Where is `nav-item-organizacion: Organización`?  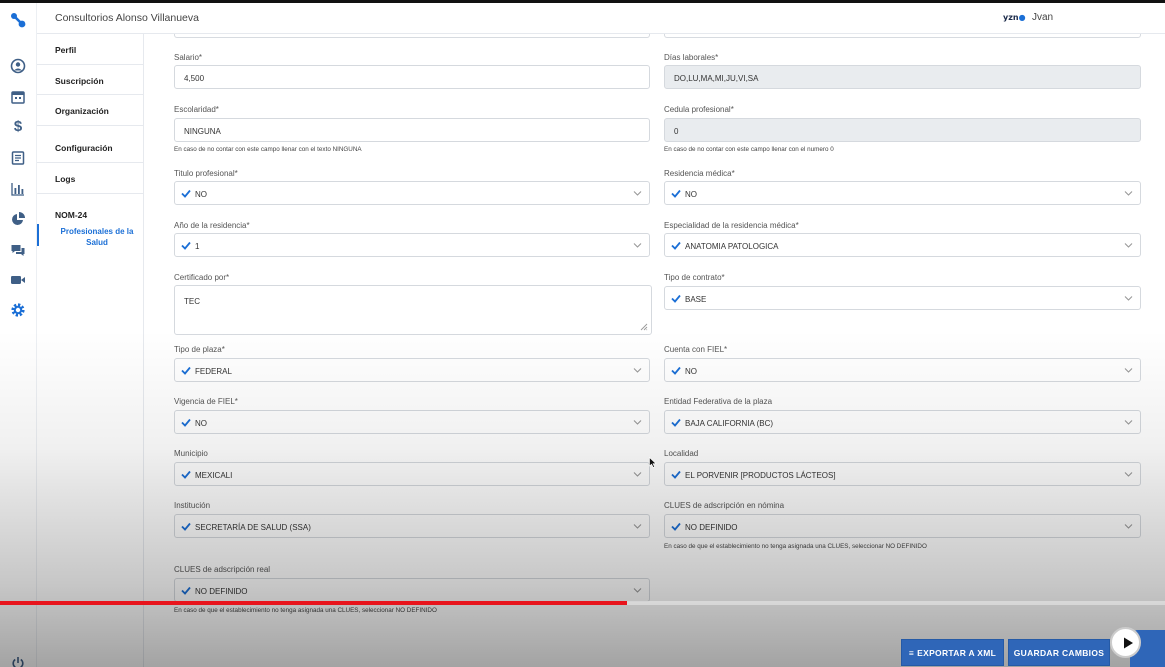
nav-item-organizacion: Organización is located at coordinates (82, 111).